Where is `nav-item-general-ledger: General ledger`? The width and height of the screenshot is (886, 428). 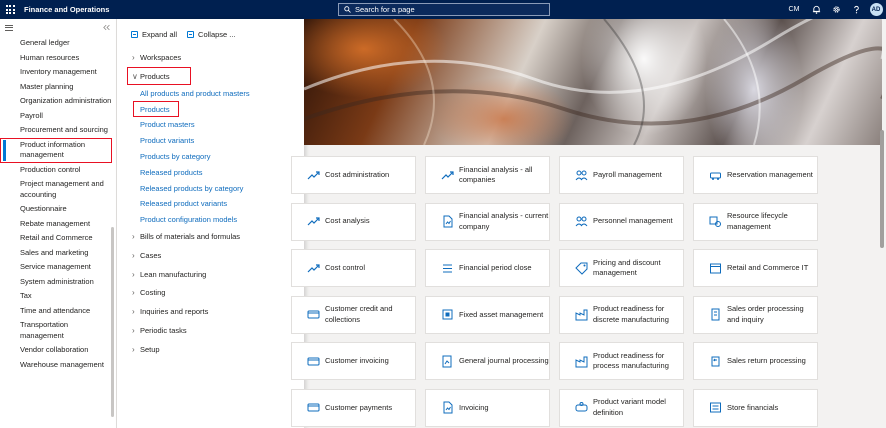 nav-item-general-ledger: General ledger is located at coordinates (56, 43).